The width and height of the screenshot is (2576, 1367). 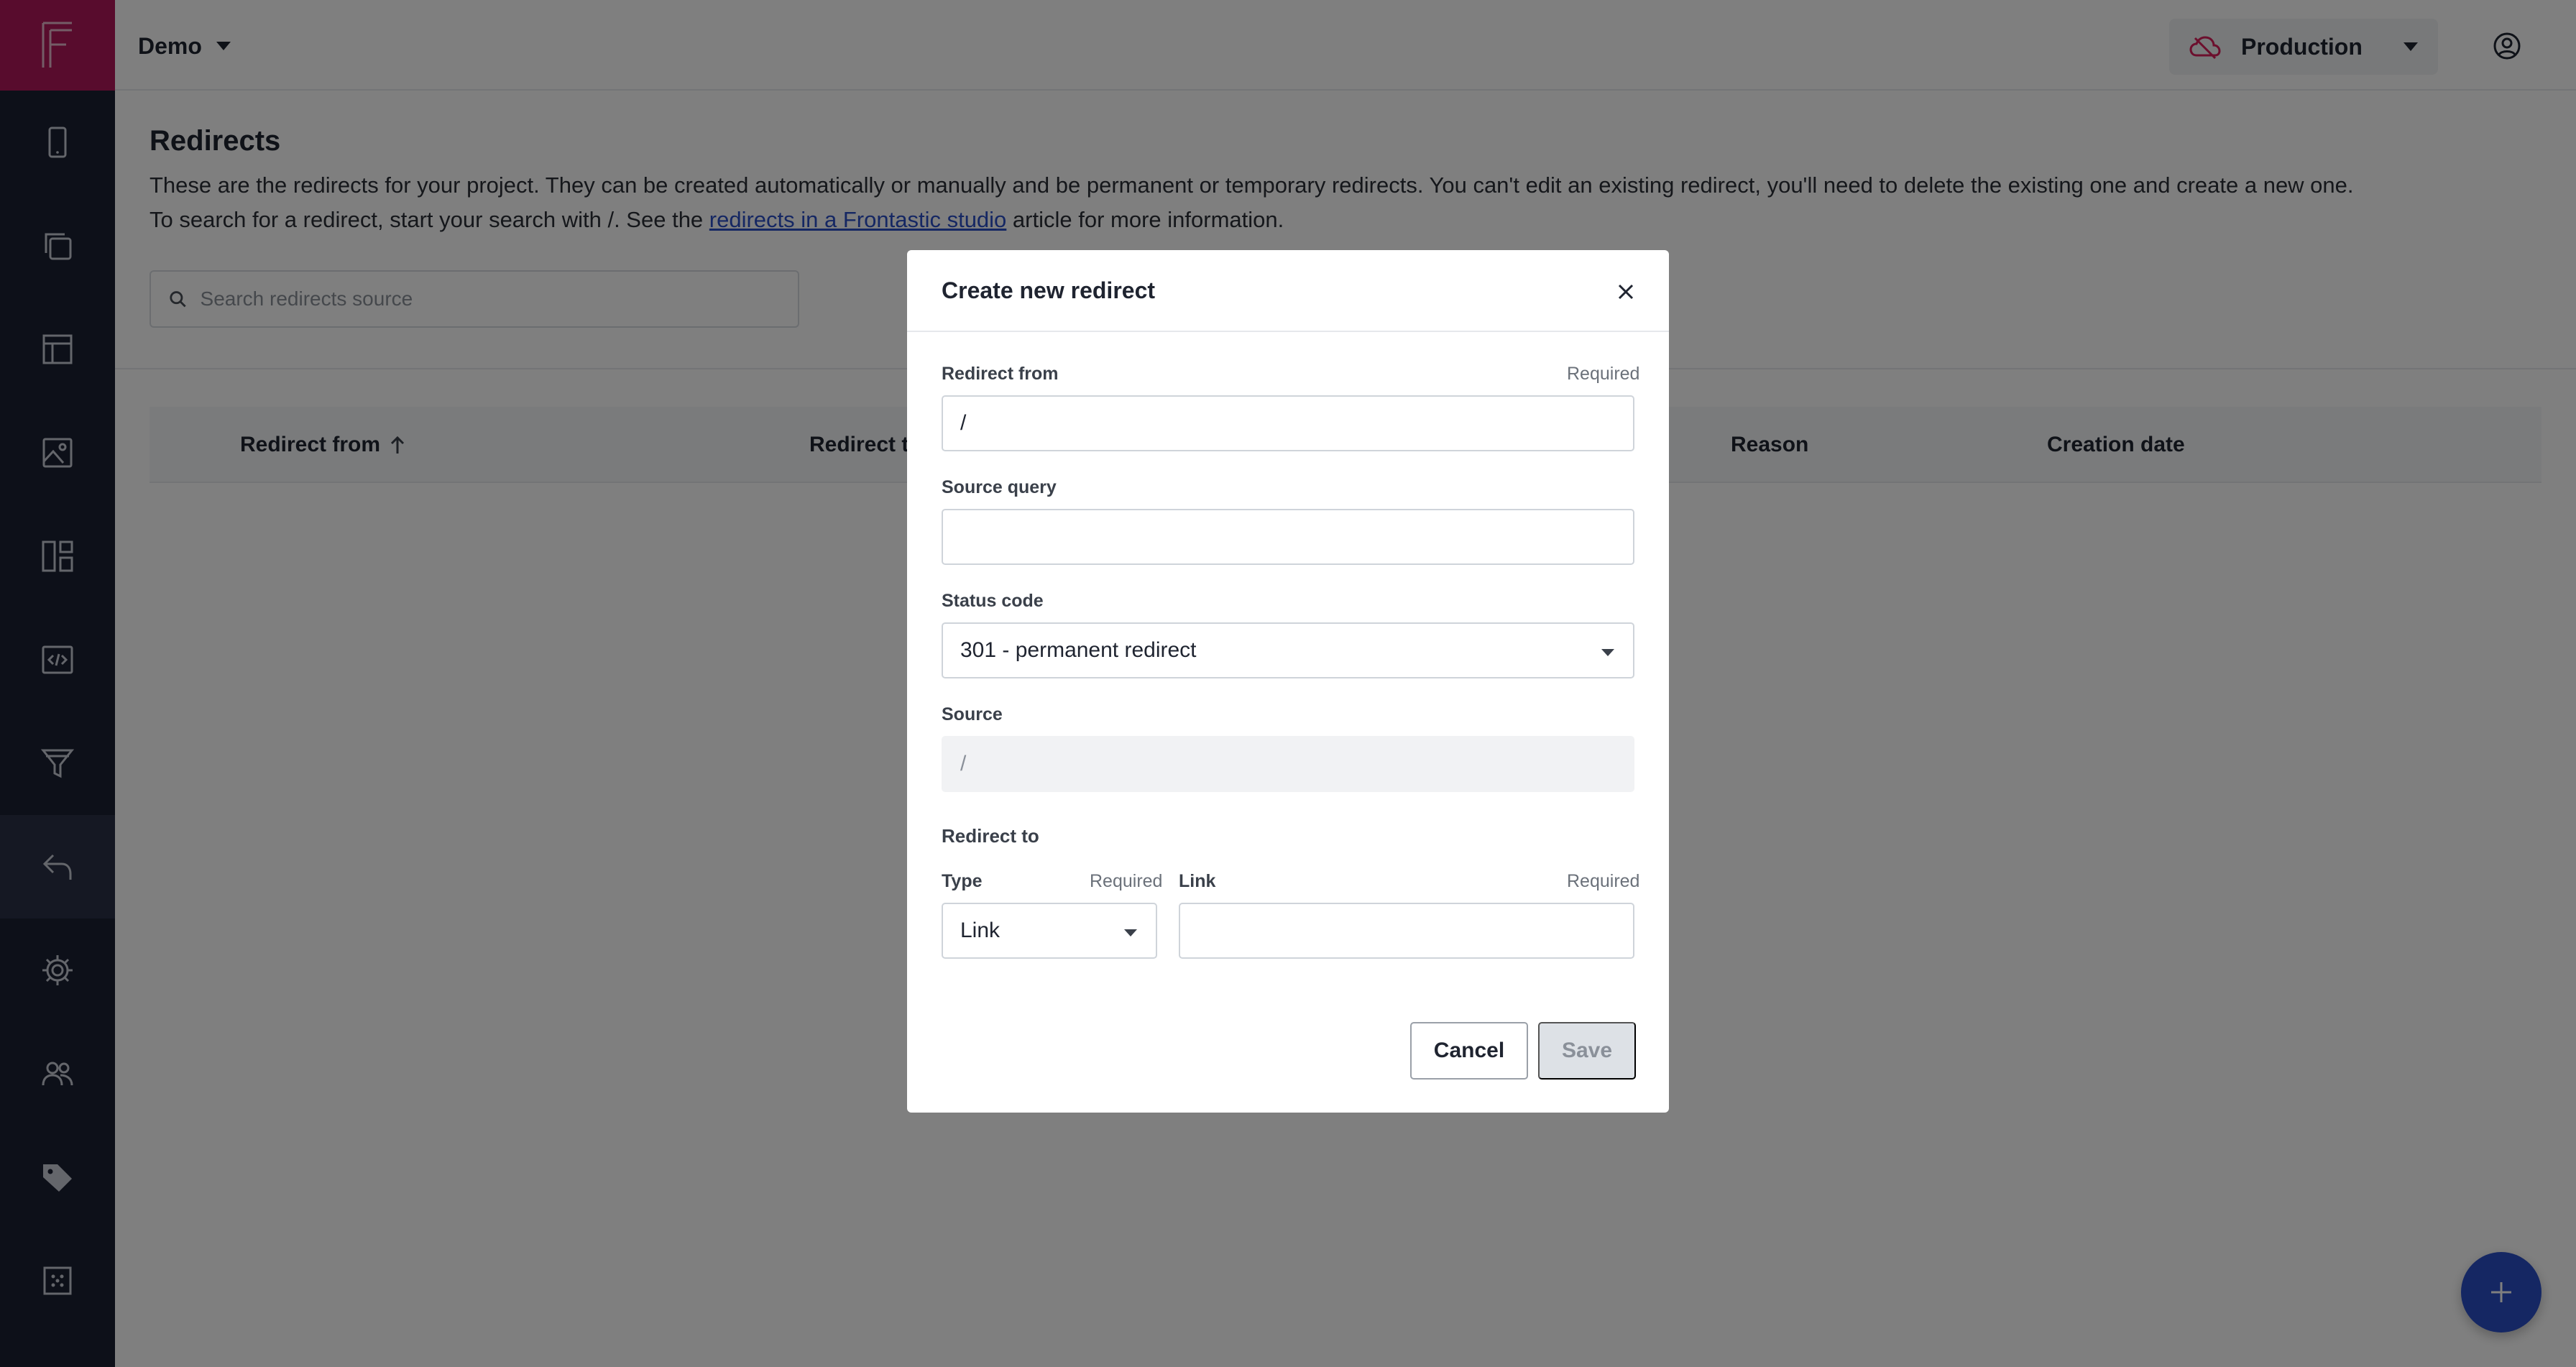 What do you see at coordinates (1078, 650) in the screenshot?
I see `status-code-value: 301 - permanent redirect` at bounding box center [1078, 650].